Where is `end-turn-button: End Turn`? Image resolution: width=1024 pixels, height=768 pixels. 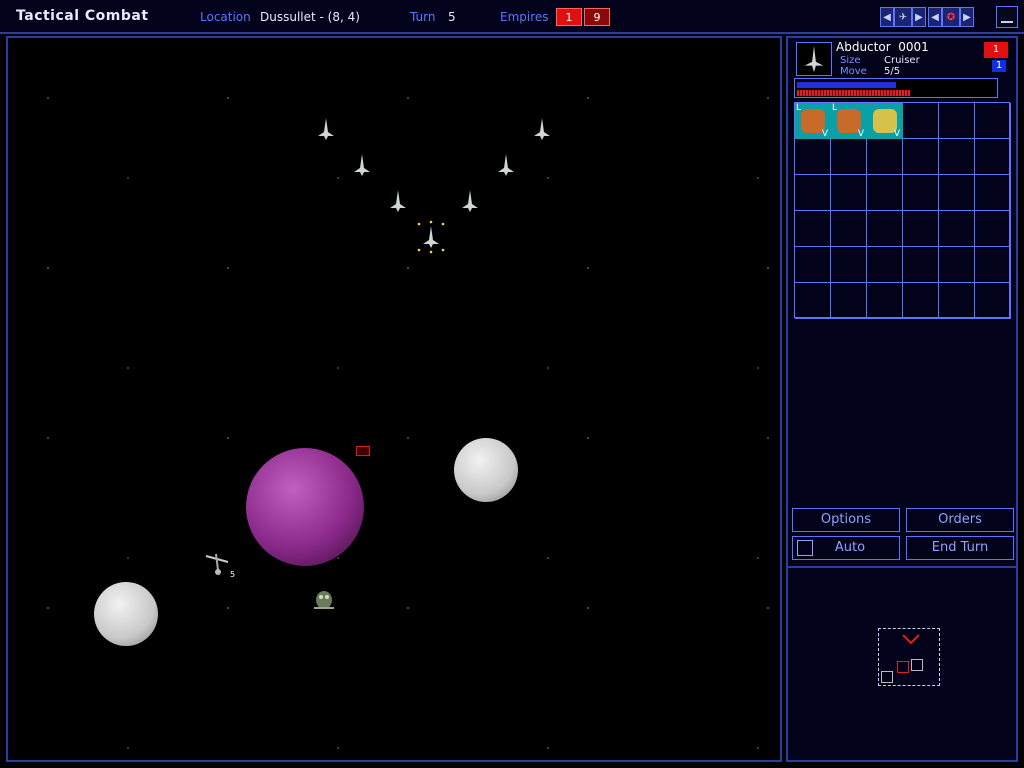
end-turn-button: End Turn is located at coordinates (960, 548).